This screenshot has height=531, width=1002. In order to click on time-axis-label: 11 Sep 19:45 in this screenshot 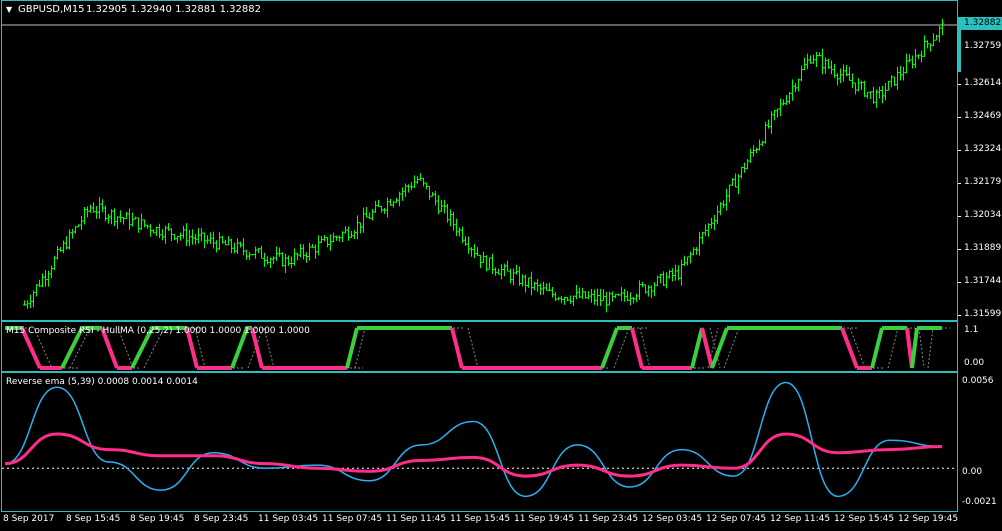, I will do `click(544, 519)`.